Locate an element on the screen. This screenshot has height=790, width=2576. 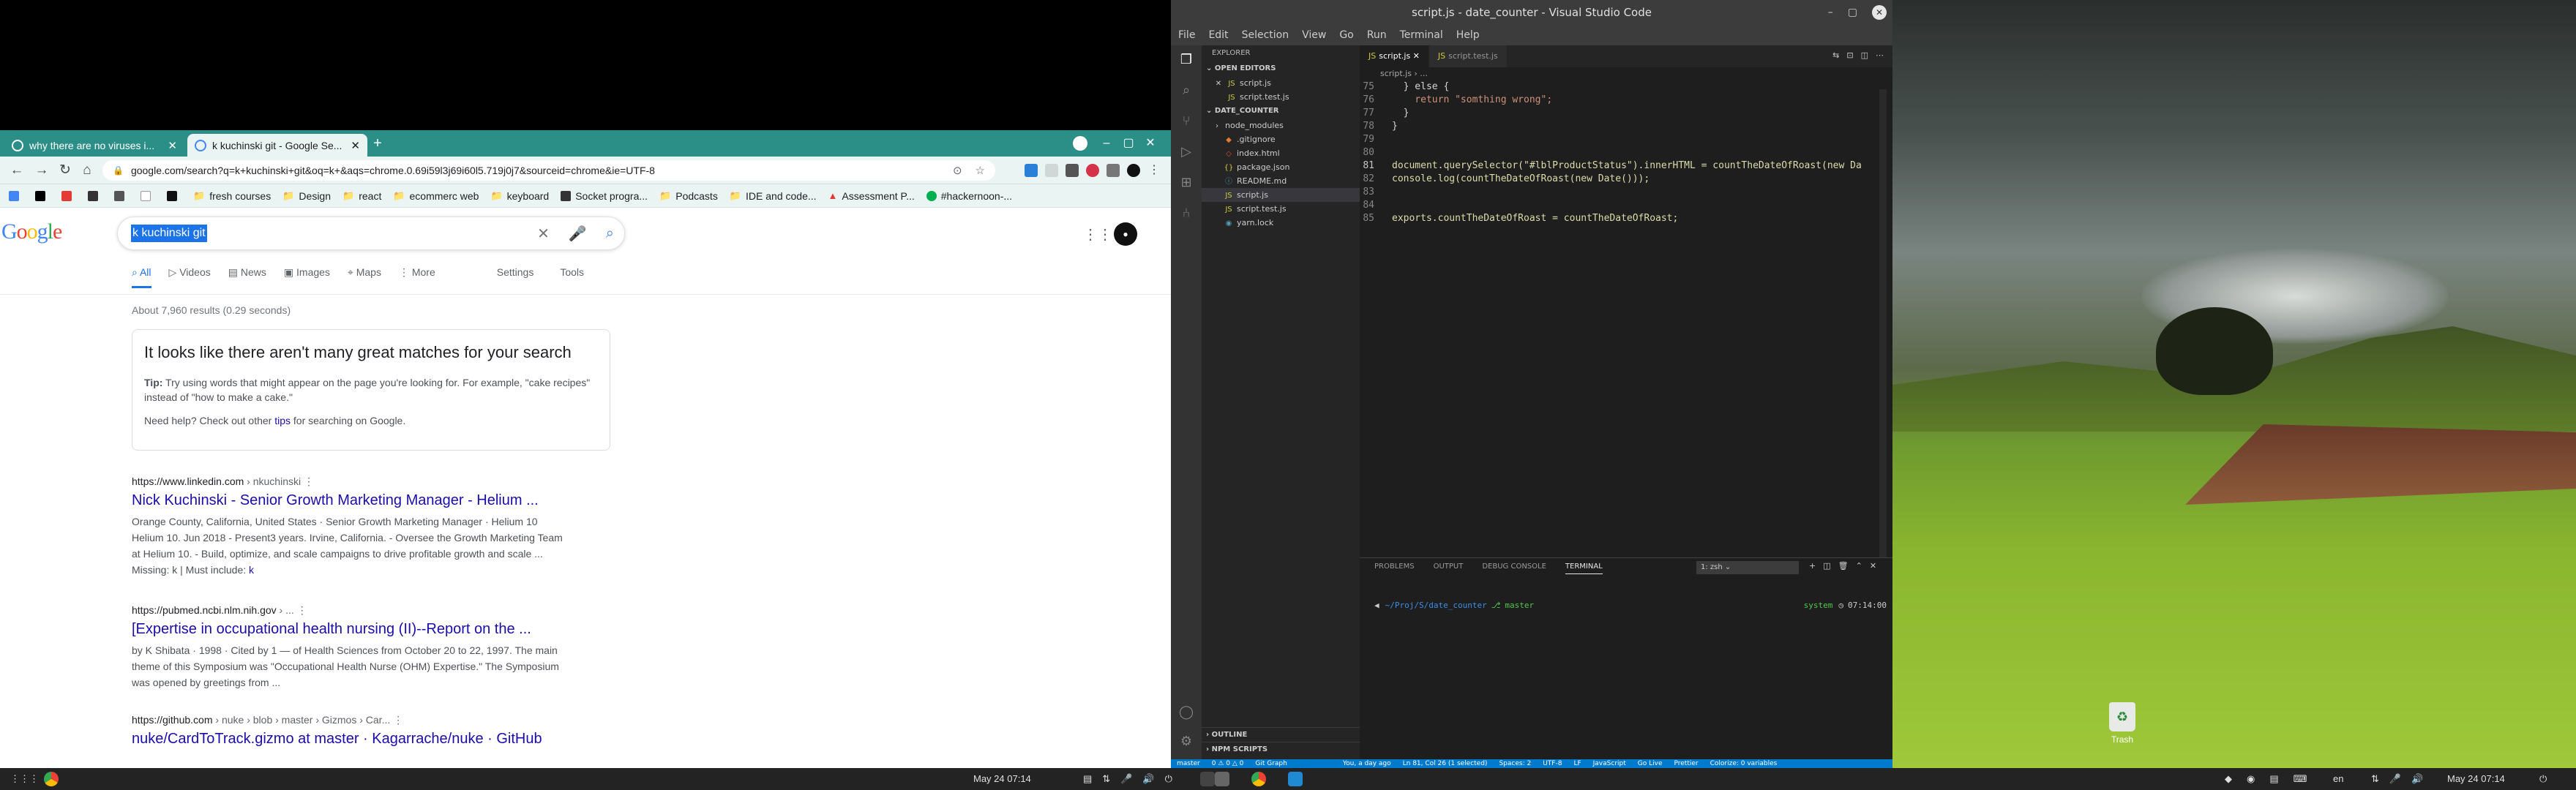
status-branch: master is located at coordinates (1188, 763).